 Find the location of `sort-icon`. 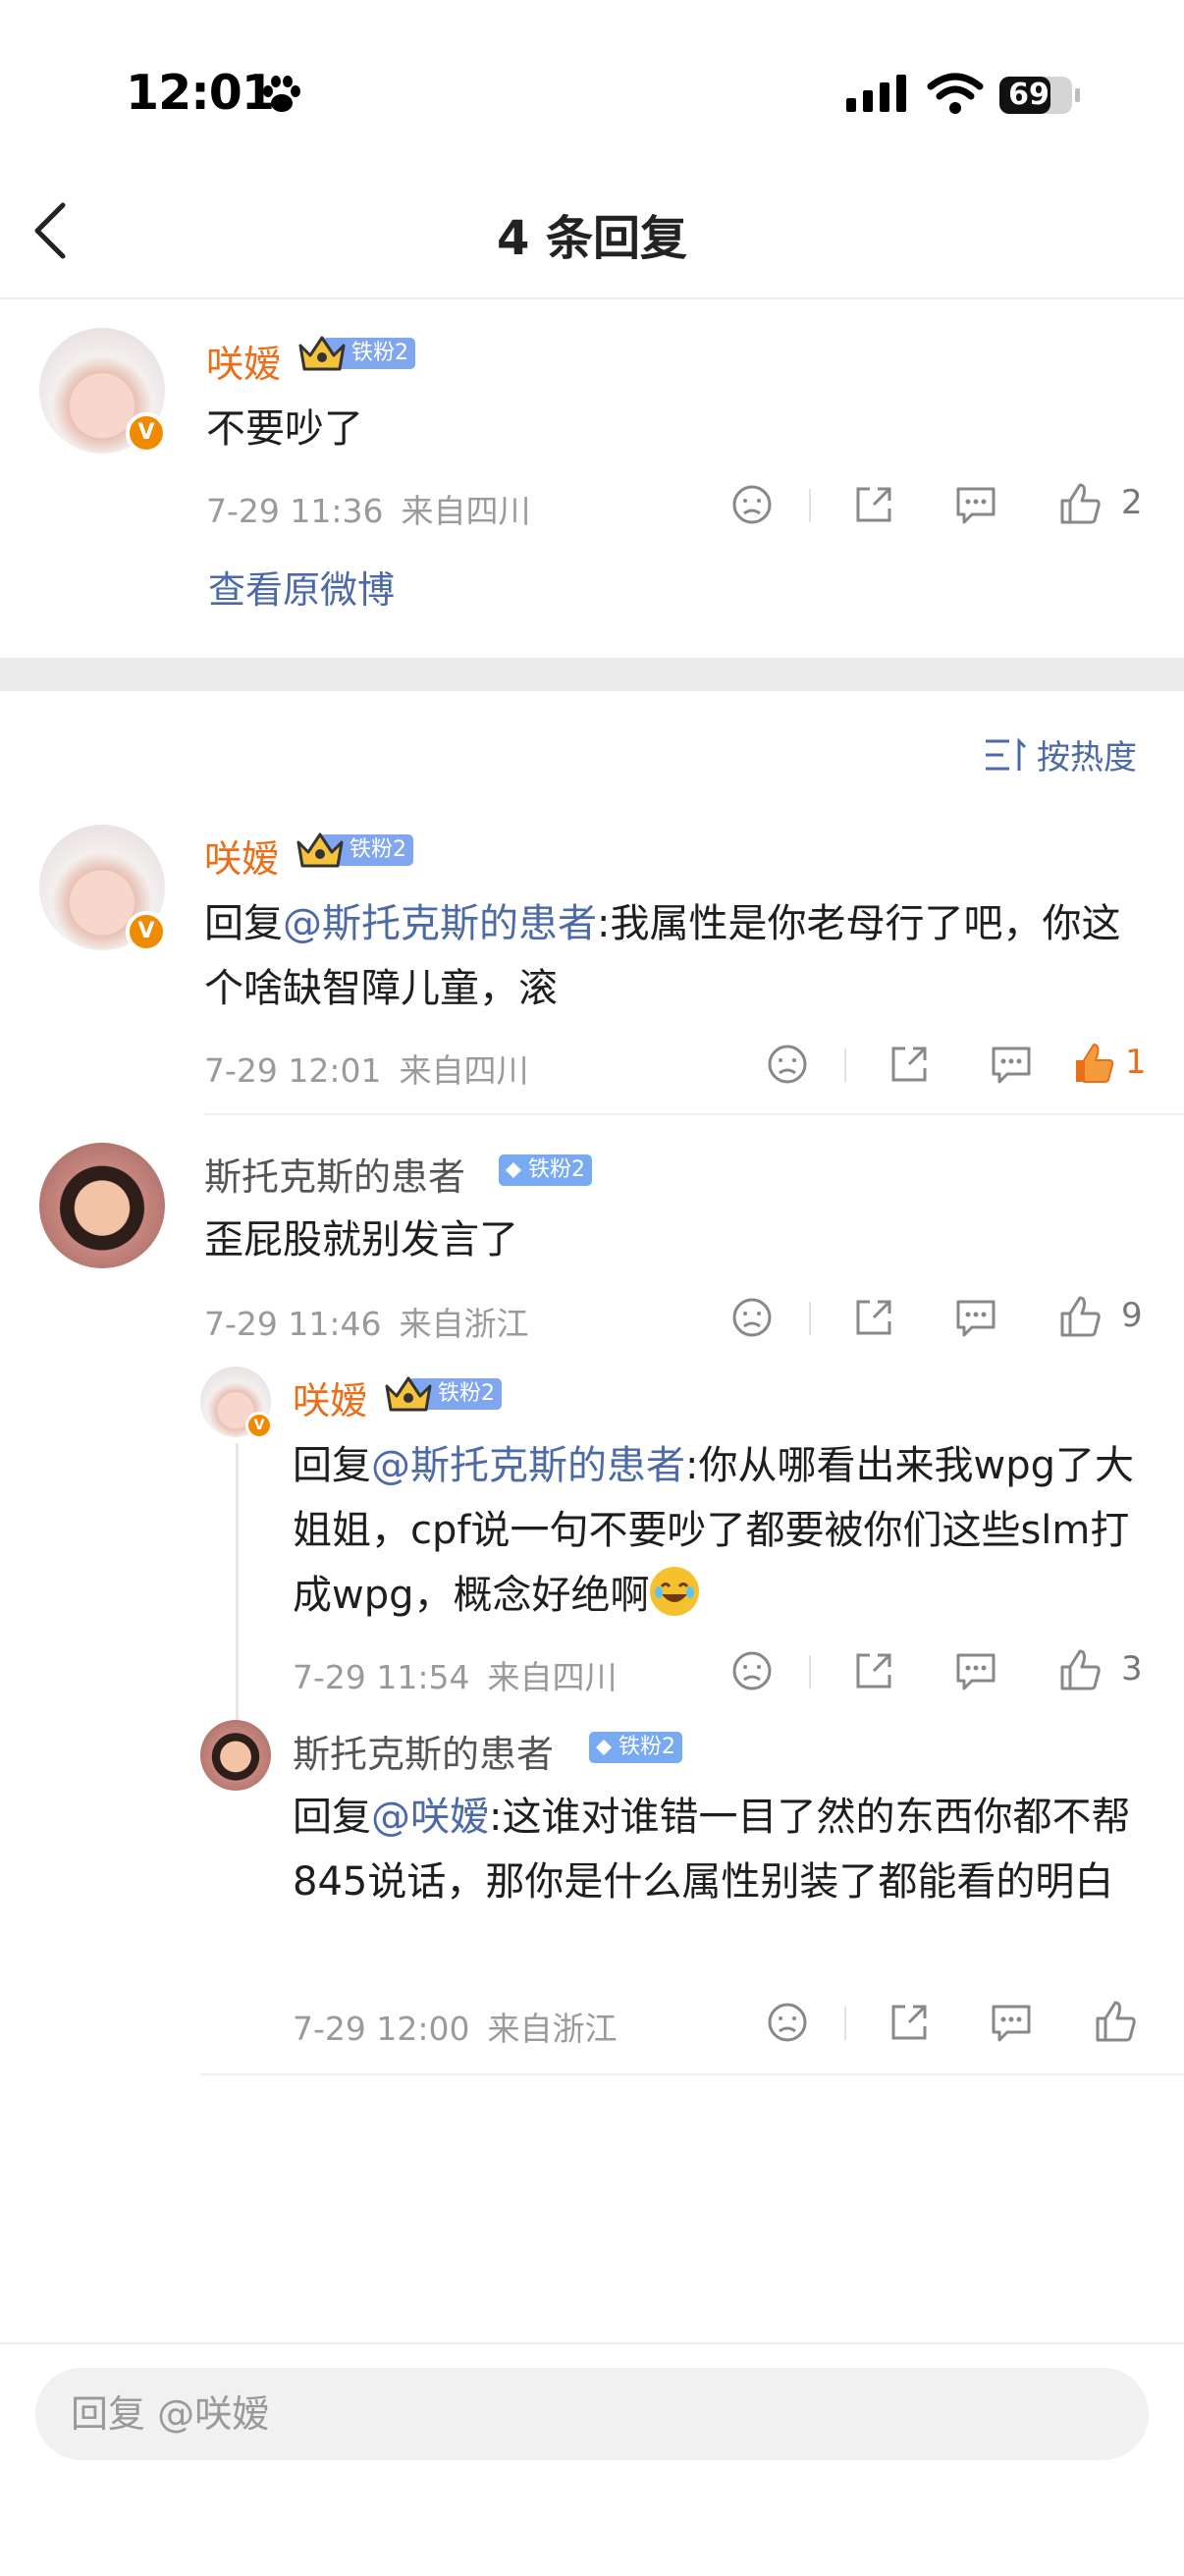

sort-icon is located at coordinates (1006, 753).